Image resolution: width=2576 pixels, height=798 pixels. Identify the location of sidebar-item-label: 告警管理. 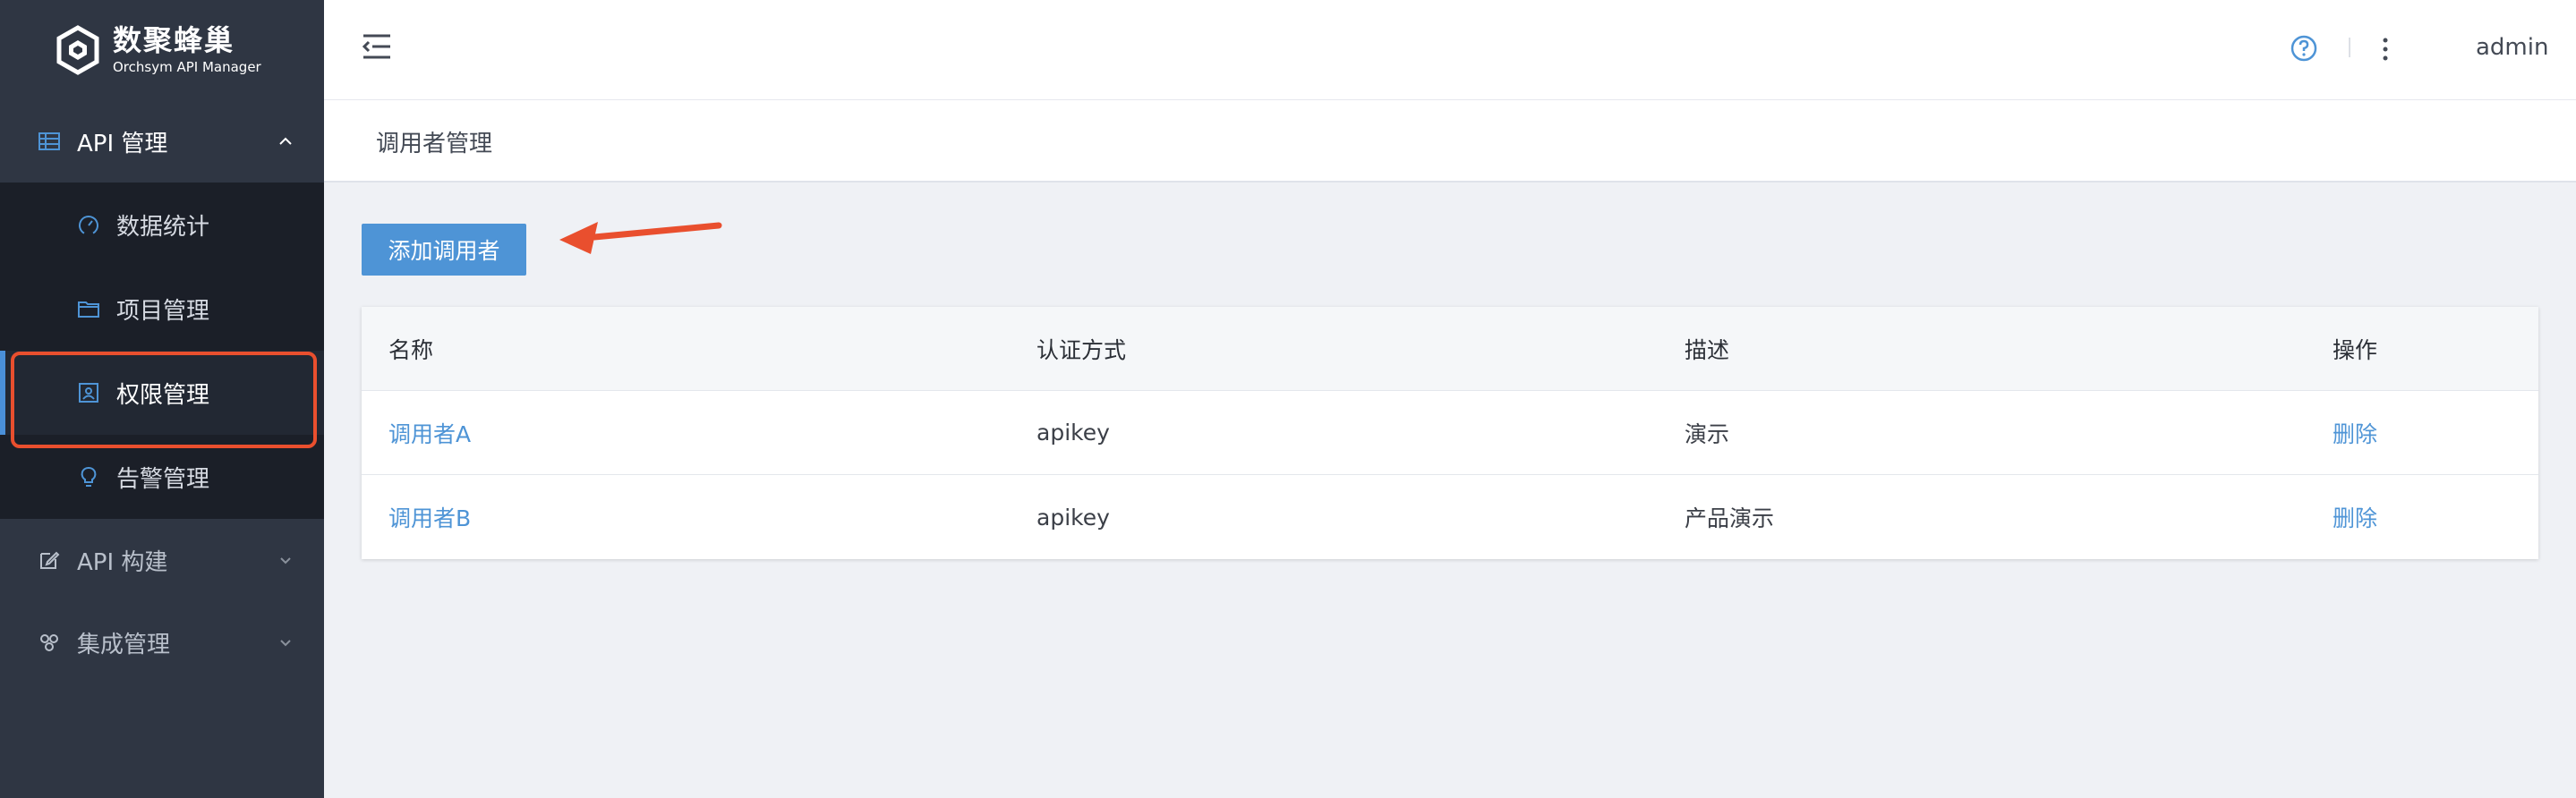
(163, 479).